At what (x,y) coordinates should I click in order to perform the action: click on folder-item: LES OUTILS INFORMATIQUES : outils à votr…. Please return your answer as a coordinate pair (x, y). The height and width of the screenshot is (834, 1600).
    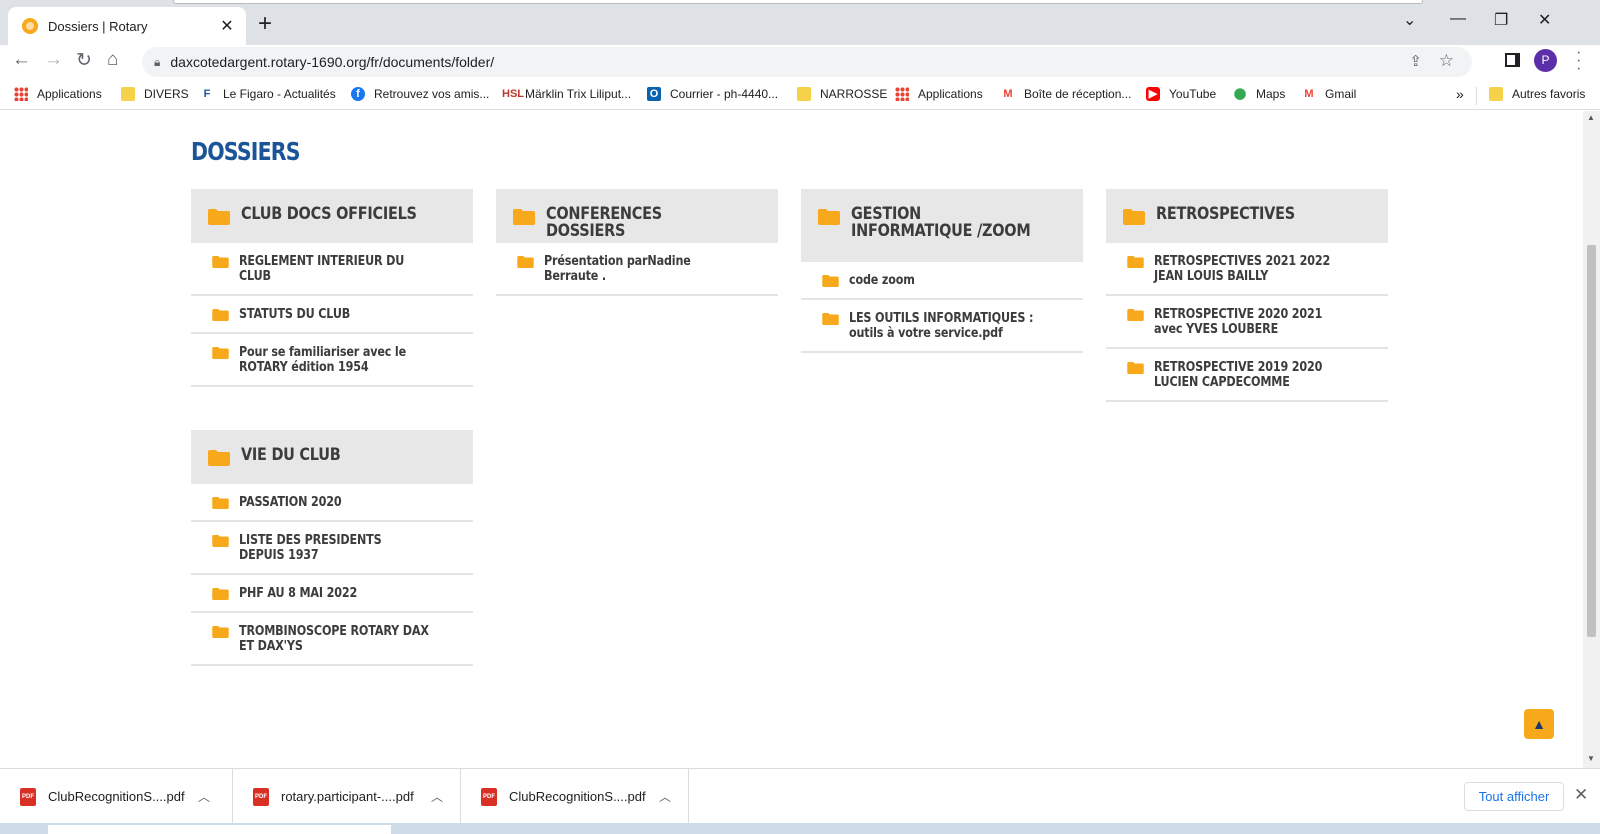
    Looking at the image, I should click on (942, 326).